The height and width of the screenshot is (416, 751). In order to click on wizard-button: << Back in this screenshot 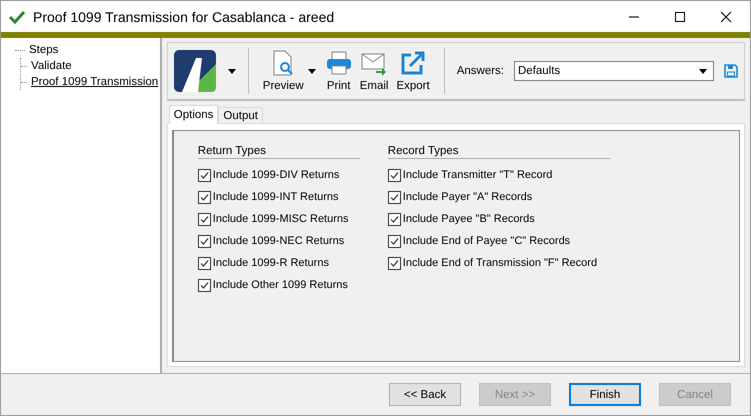, I will do `click(425, 394)`.